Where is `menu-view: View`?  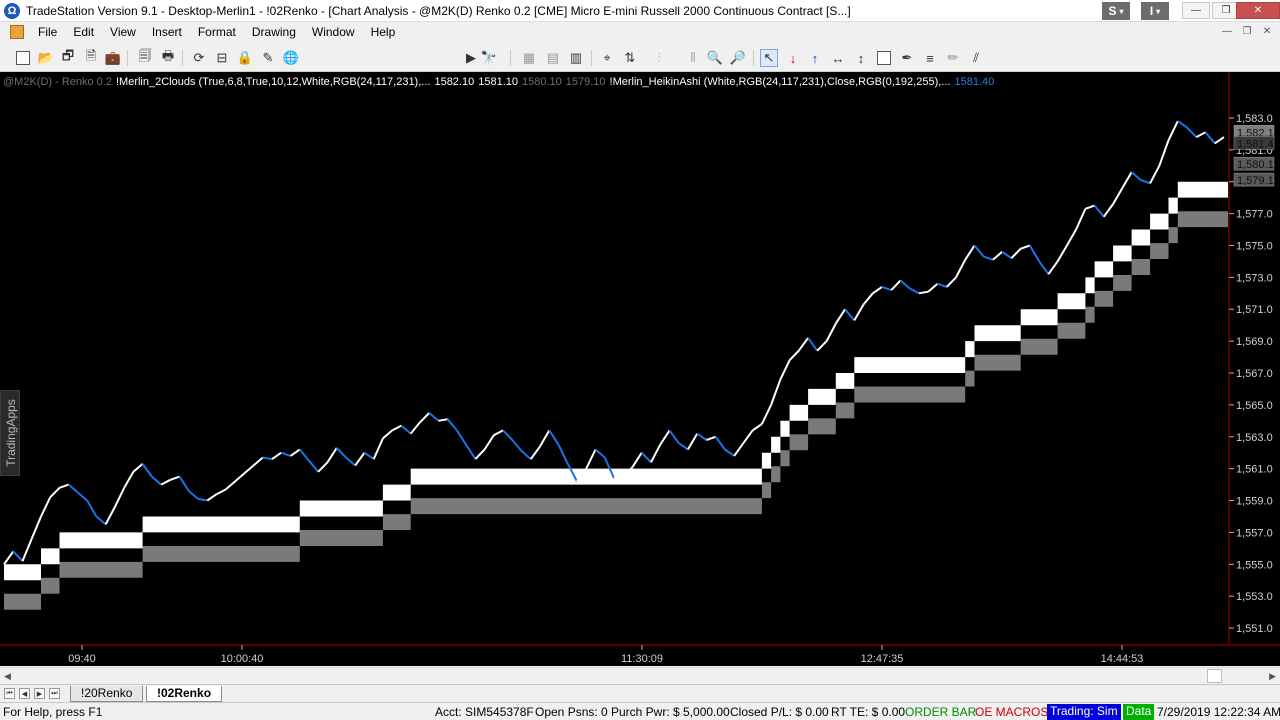 menu-view: View is located at coordinates (123, 32).